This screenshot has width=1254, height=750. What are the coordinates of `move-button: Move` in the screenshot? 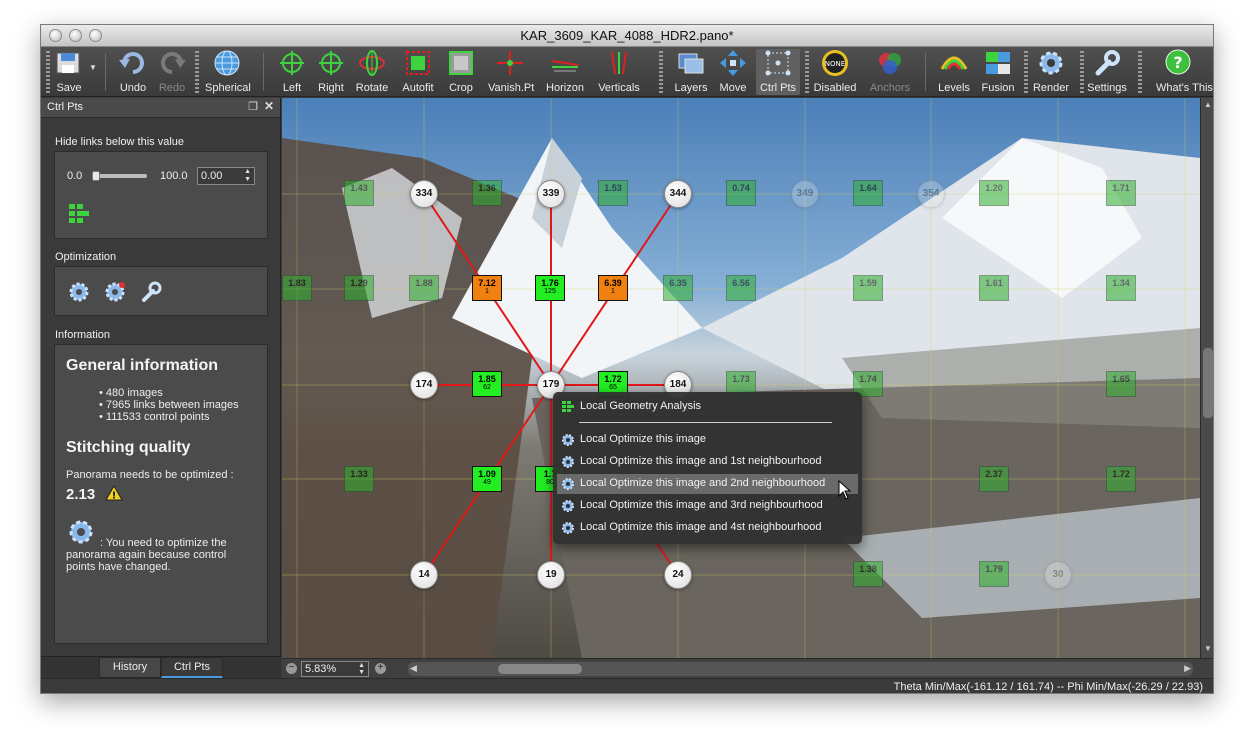 It's located at (733, 72).